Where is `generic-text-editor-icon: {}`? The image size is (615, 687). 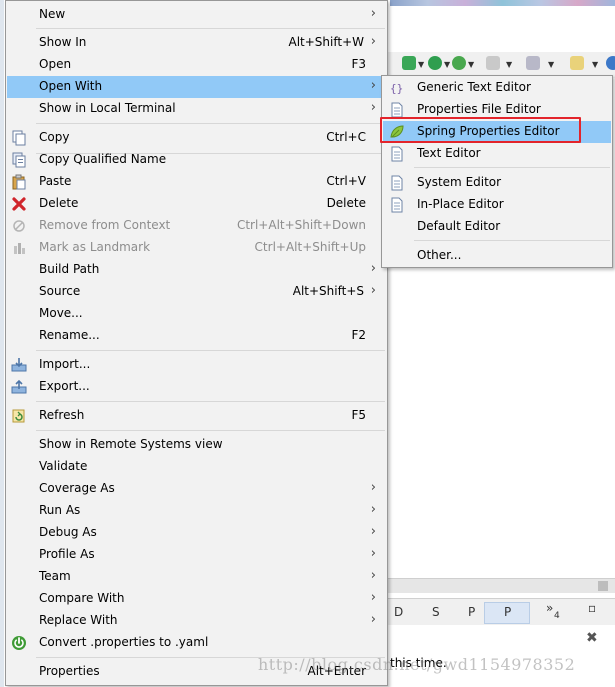
generic-text-editor-icon: {} is located at coordinates (397, 88).